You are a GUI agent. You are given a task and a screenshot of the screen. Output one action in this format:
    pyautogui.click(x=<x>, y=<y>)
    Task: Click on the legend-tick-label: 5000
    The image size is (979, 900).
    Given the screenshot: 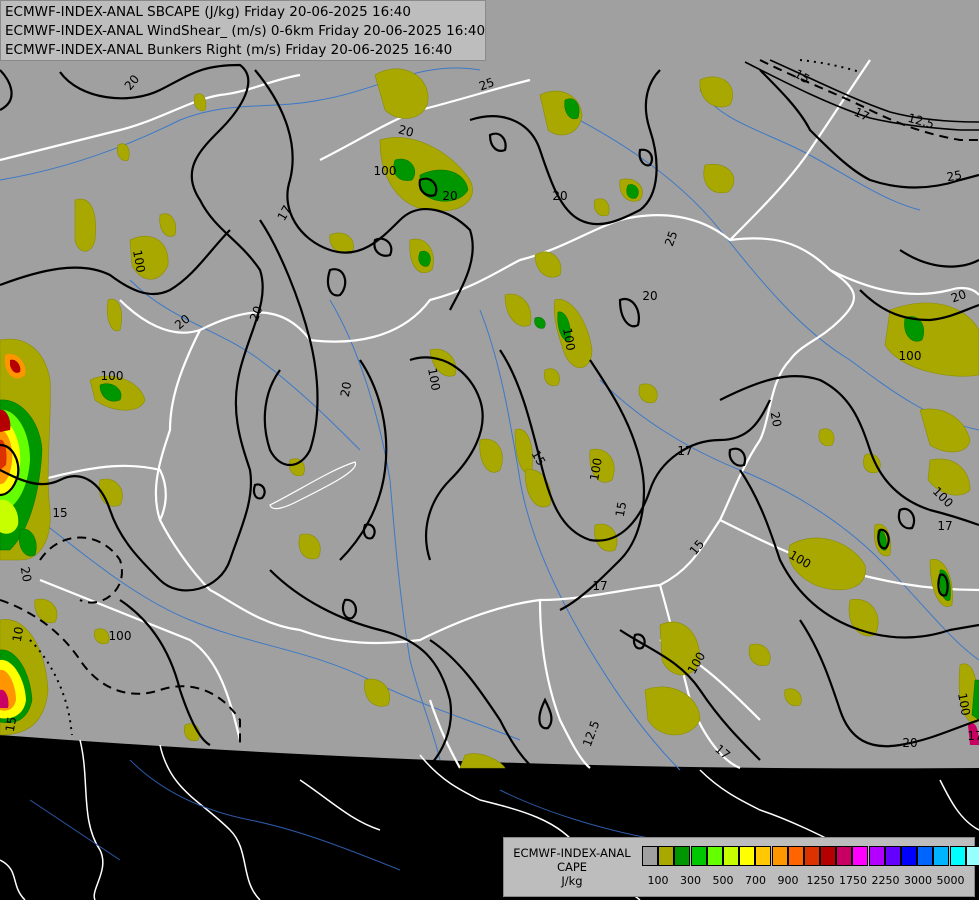 What is the action you would take?
    pyautogui.click(x=950, y=880)
    